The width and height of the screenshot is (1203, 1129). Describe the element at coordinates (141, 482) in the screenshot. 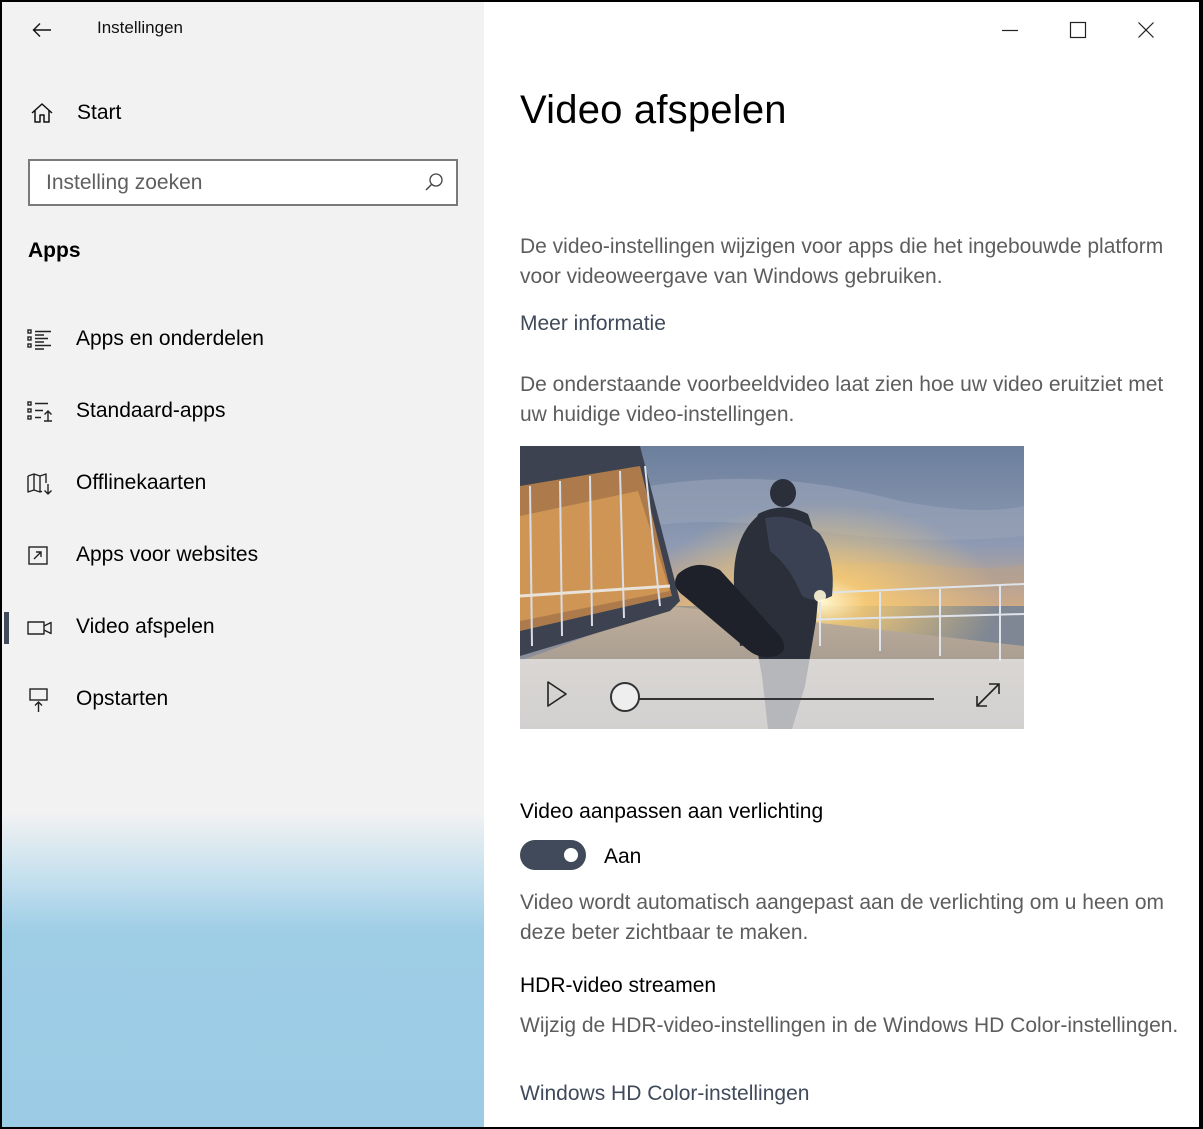

I see `sidebar-item-label: Offlinekaarten` at that location.